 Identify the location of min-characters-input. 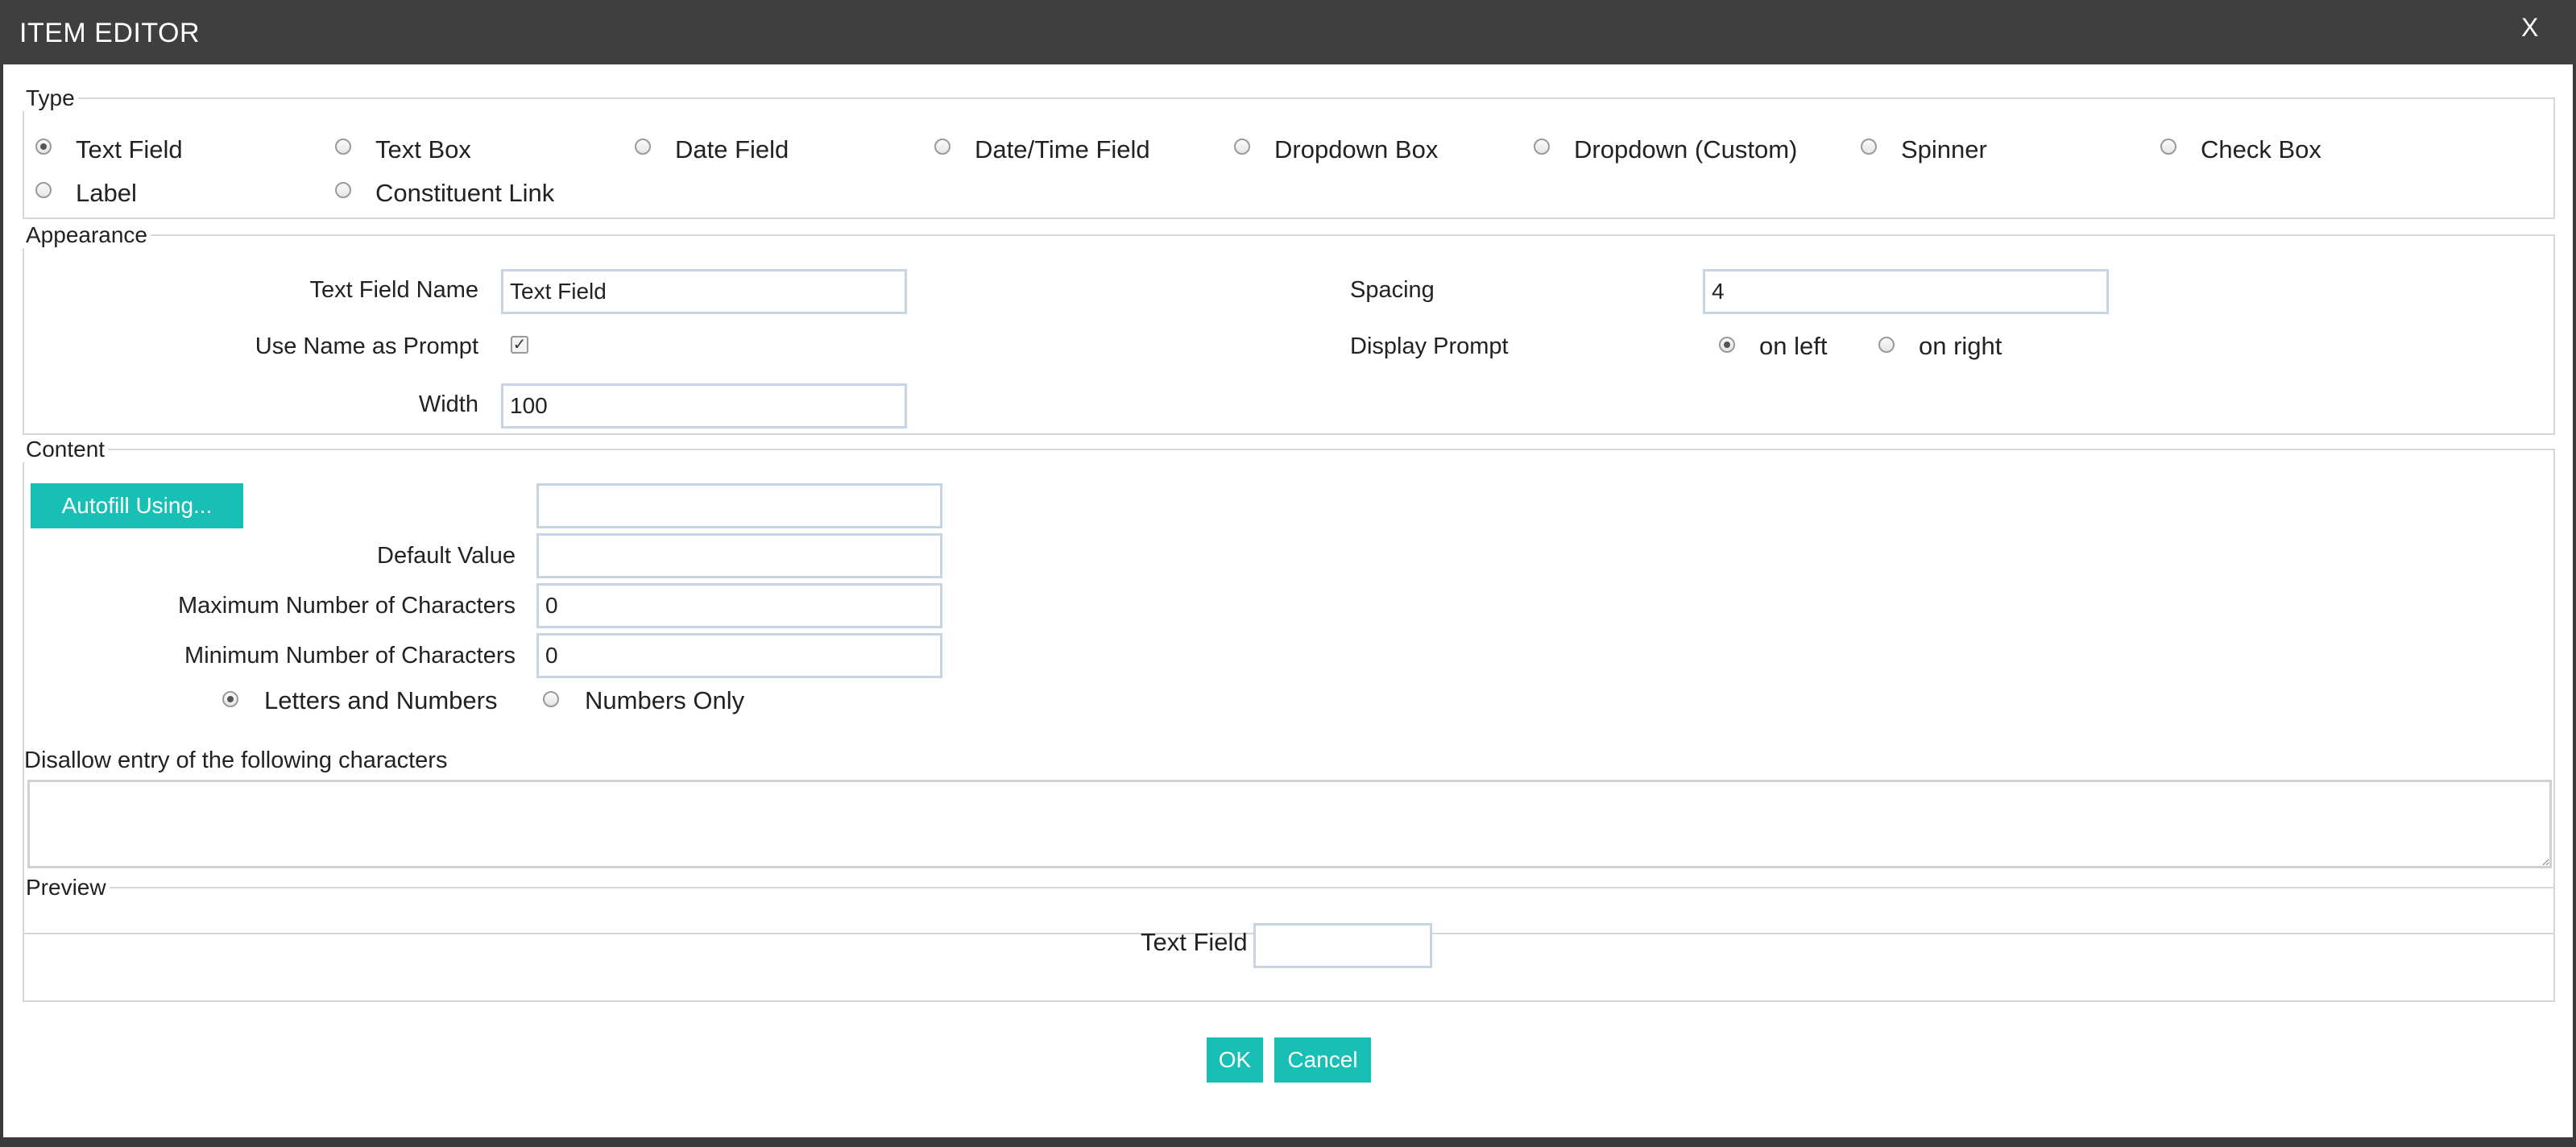
(739, 655).